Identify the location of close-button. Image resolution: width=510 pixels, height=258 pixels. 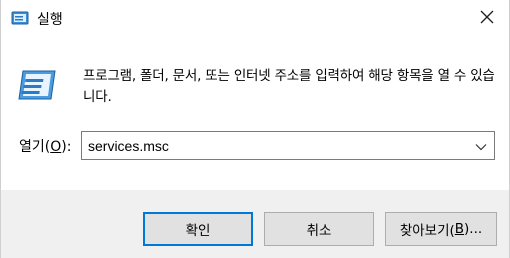
(487, 18).